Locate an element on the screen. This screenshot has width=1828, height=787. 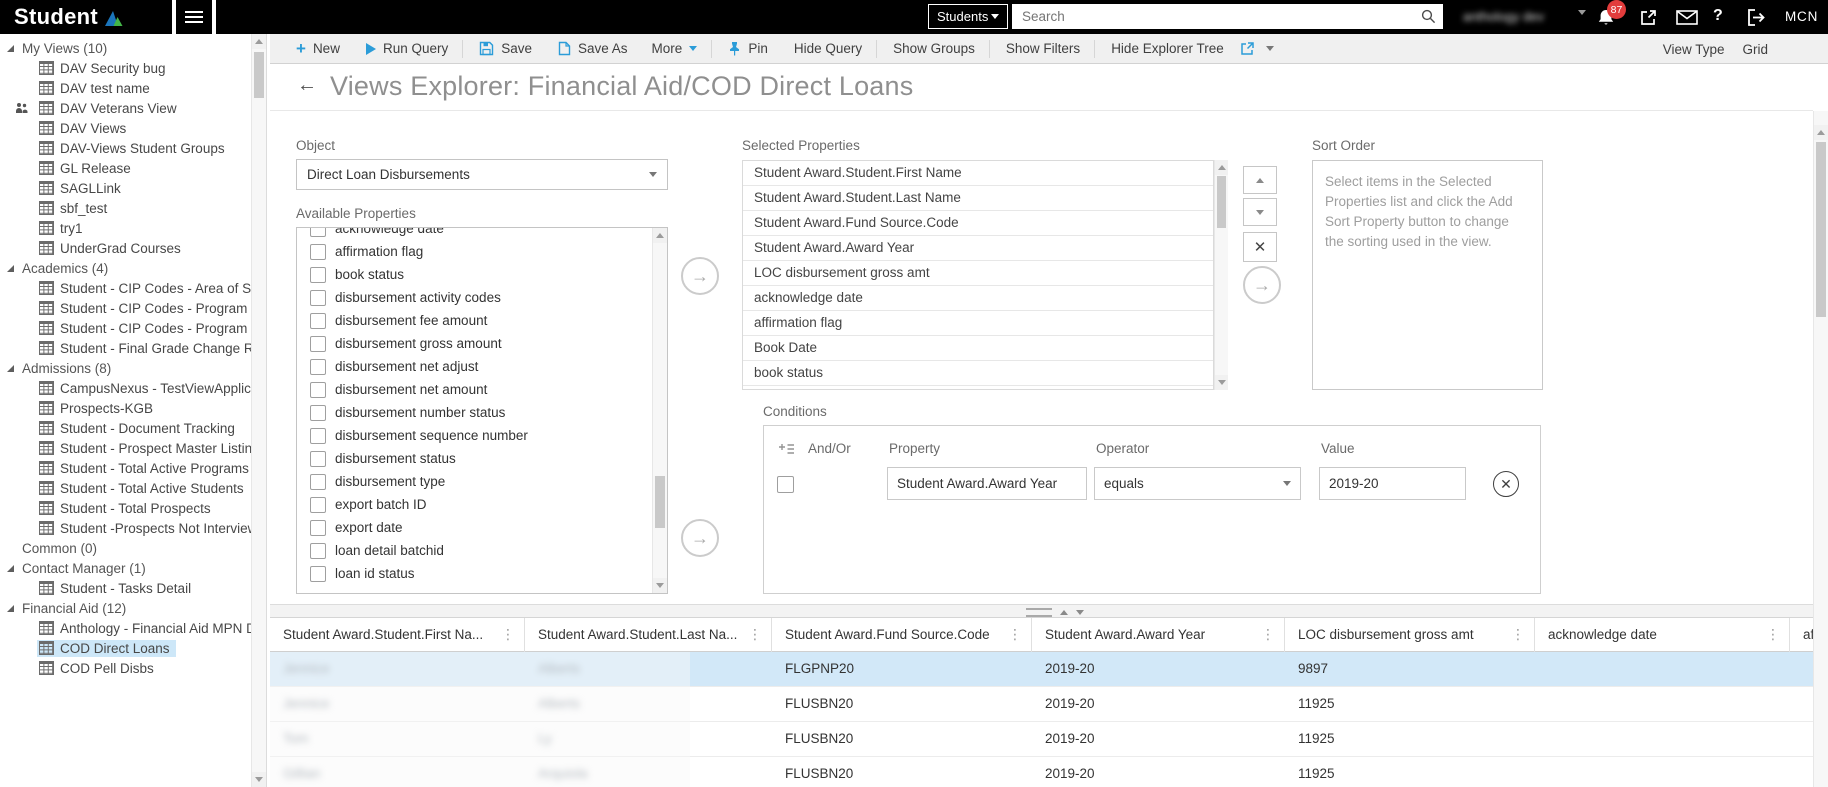
tree-item: DAV Security bug is located at coordinates (125, 68).